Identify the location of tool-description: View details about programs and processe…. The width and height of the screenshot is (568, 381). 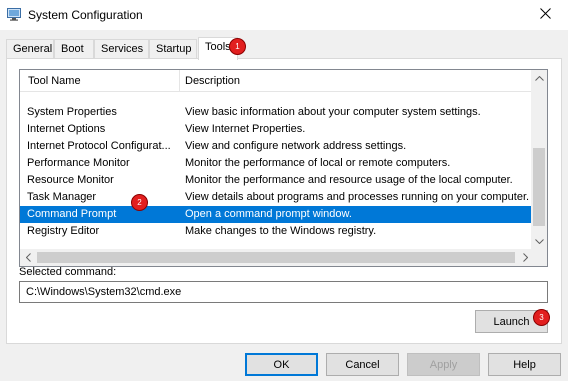
(357, 197).